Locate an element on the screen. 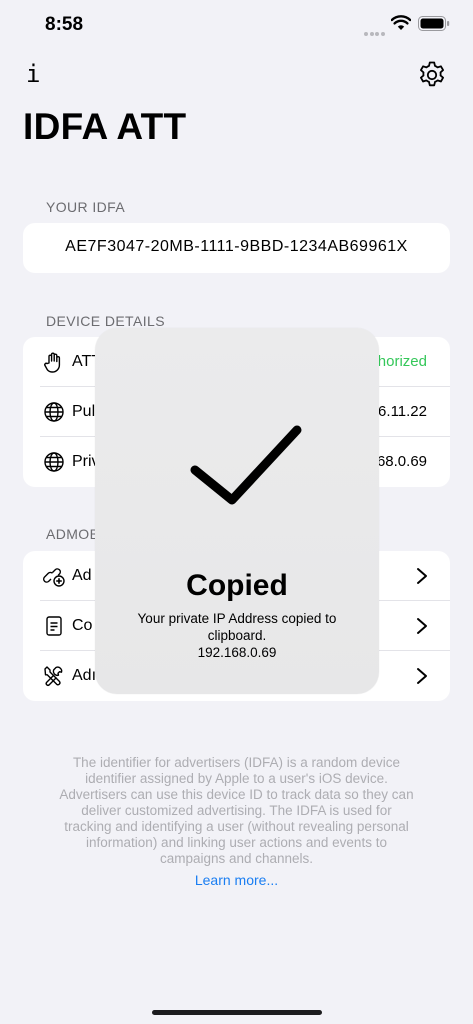  hand-icon is located at coordinates (52, 362).